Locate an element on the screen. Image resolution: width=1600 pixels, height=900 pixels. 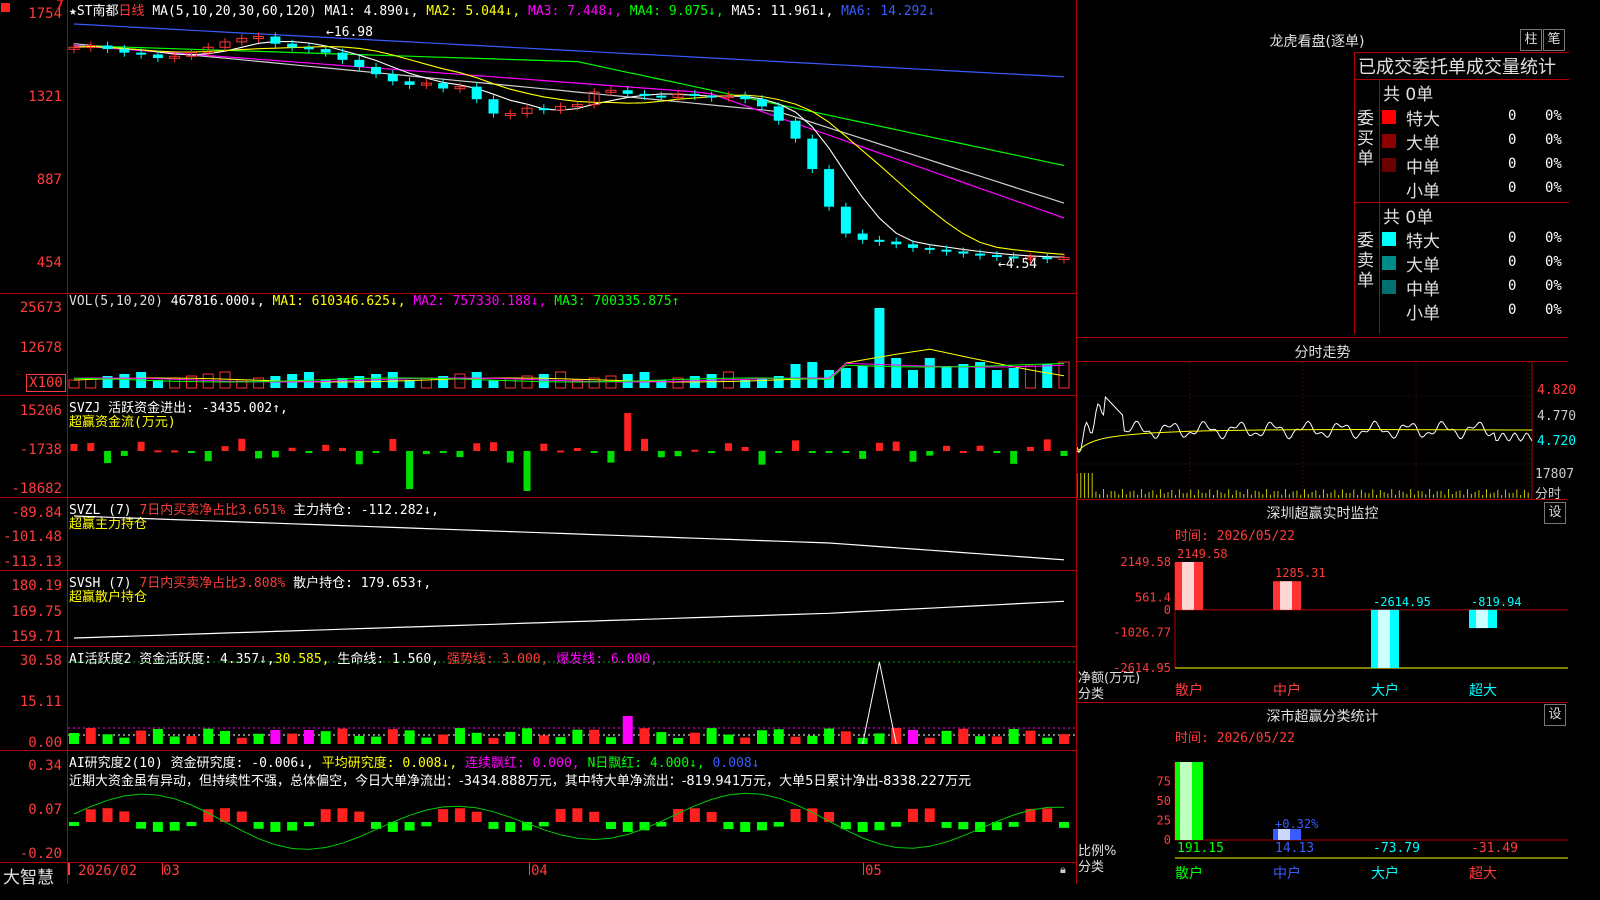
svzl-tick: -113.13 is located at coordinates (32, 562).